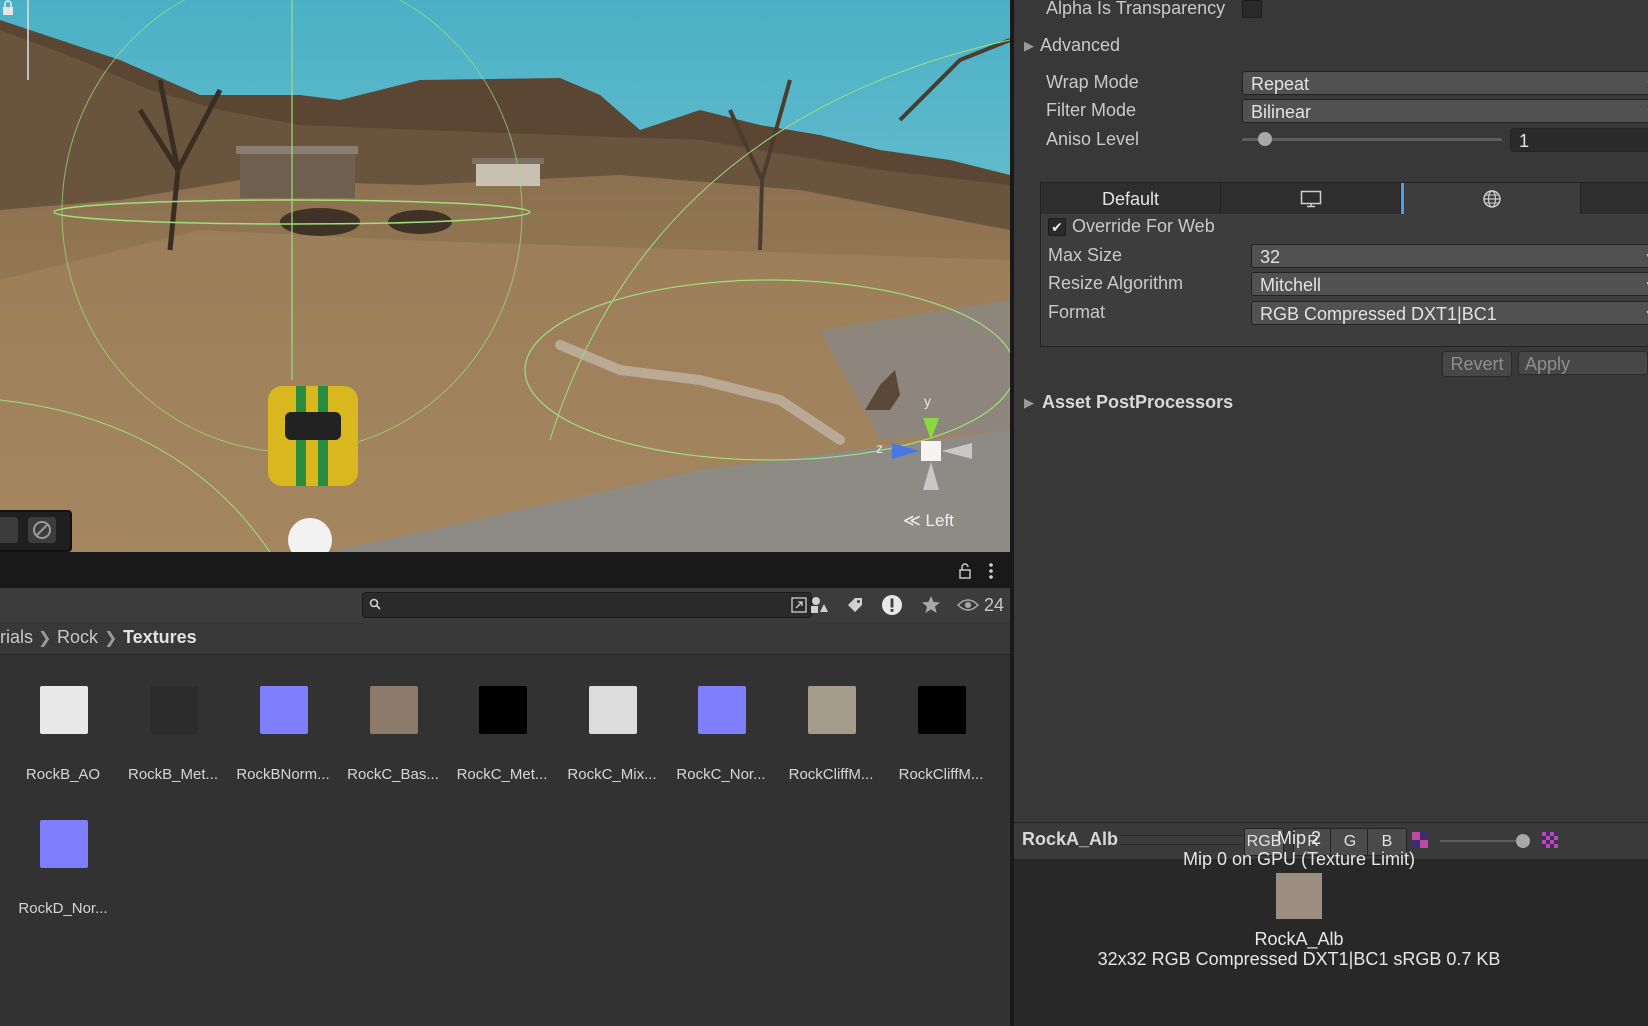 The width and height of the screenshot is (1648, 1026). I want to click on gizmo-view-text: Left, so click(939, 520).